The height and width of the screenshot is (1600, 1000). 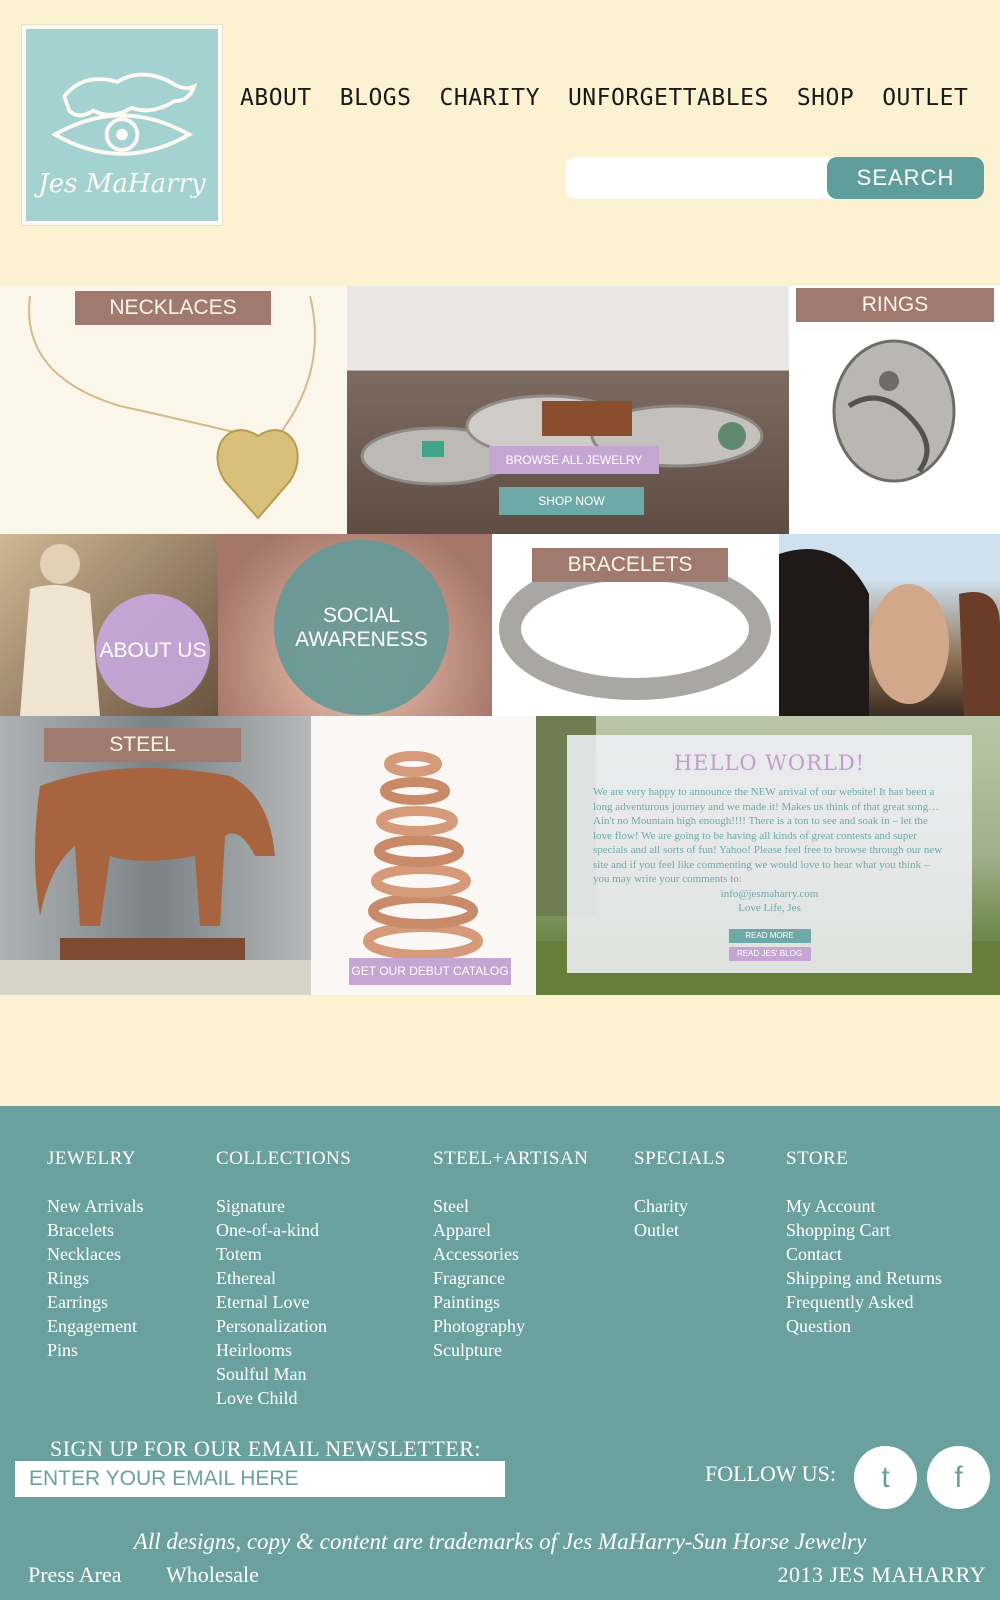 What do you see at coordinates (680, 1158) in the screenshot?
I see `footer-col-title: SPECIALS` at bounding box center [680, 1158].